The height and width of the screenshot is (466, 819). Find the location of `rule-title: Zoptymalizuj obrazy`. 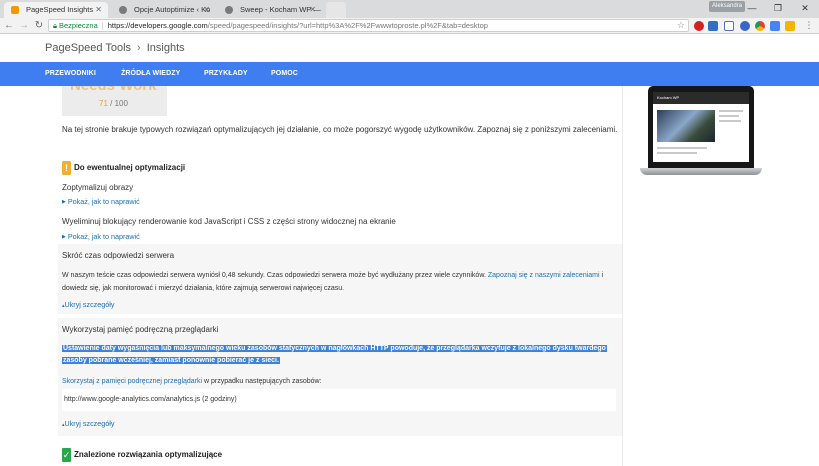

rule-title: Zoptymalizuj obrazy is located at coordinates (98, 187).